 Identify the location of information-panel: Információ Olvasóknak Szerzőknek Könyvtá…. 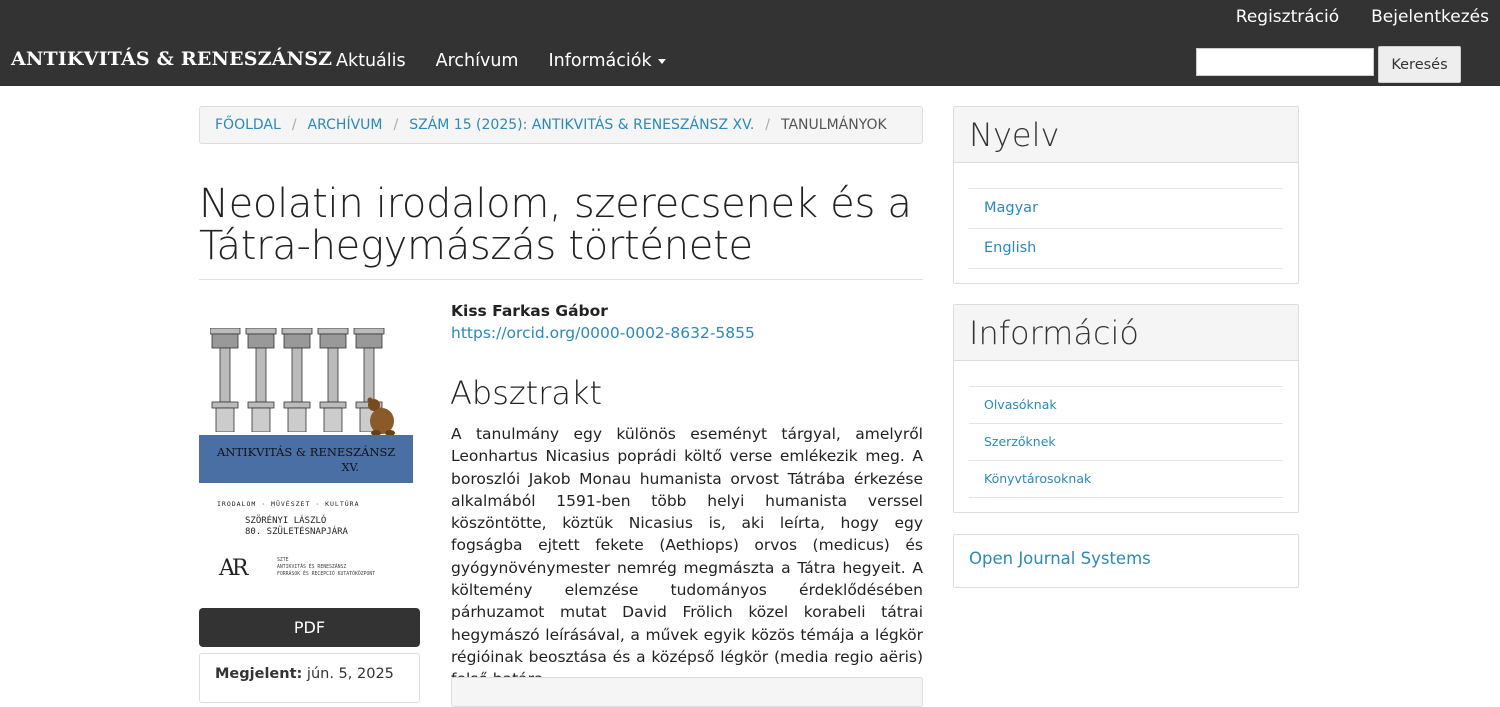
(1126, 408).